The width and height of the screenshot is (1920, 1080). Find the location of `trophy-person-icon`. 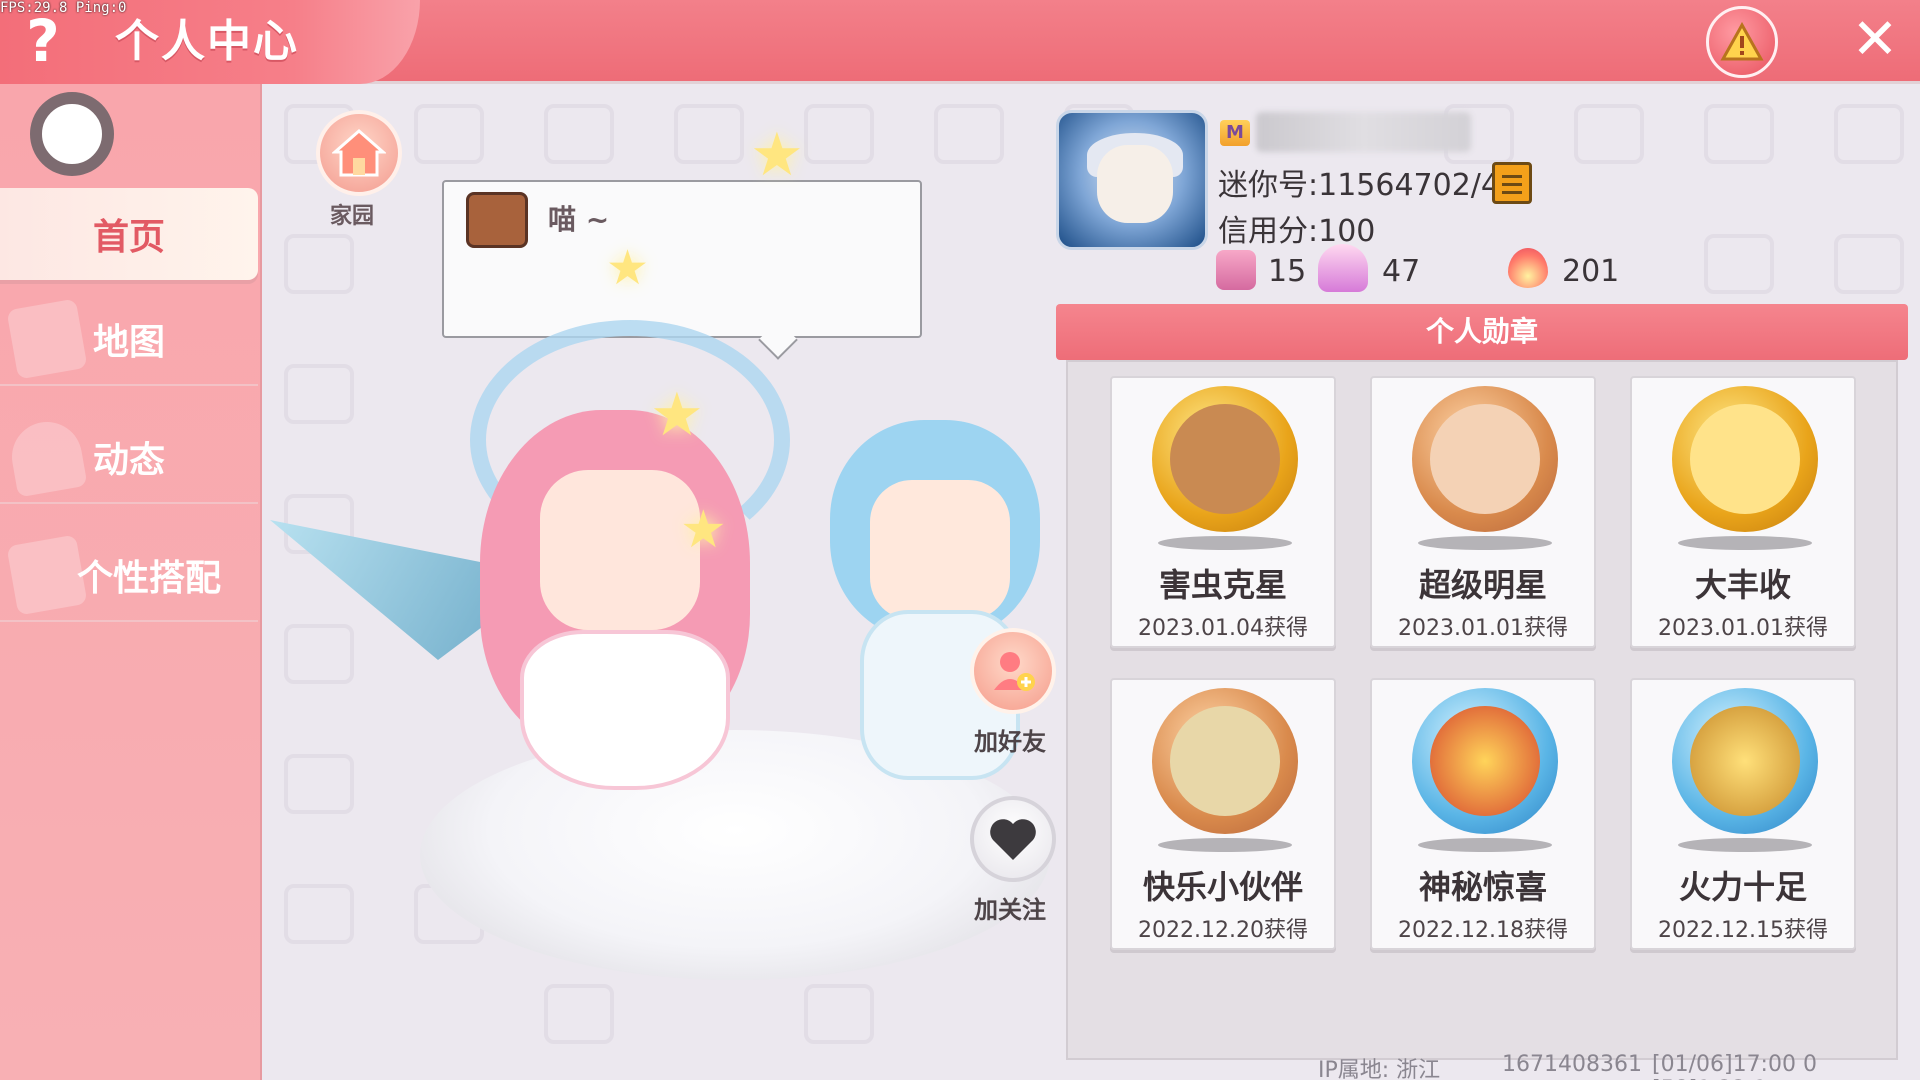

trophy-person-icon is located at coordinates (1343, 268).